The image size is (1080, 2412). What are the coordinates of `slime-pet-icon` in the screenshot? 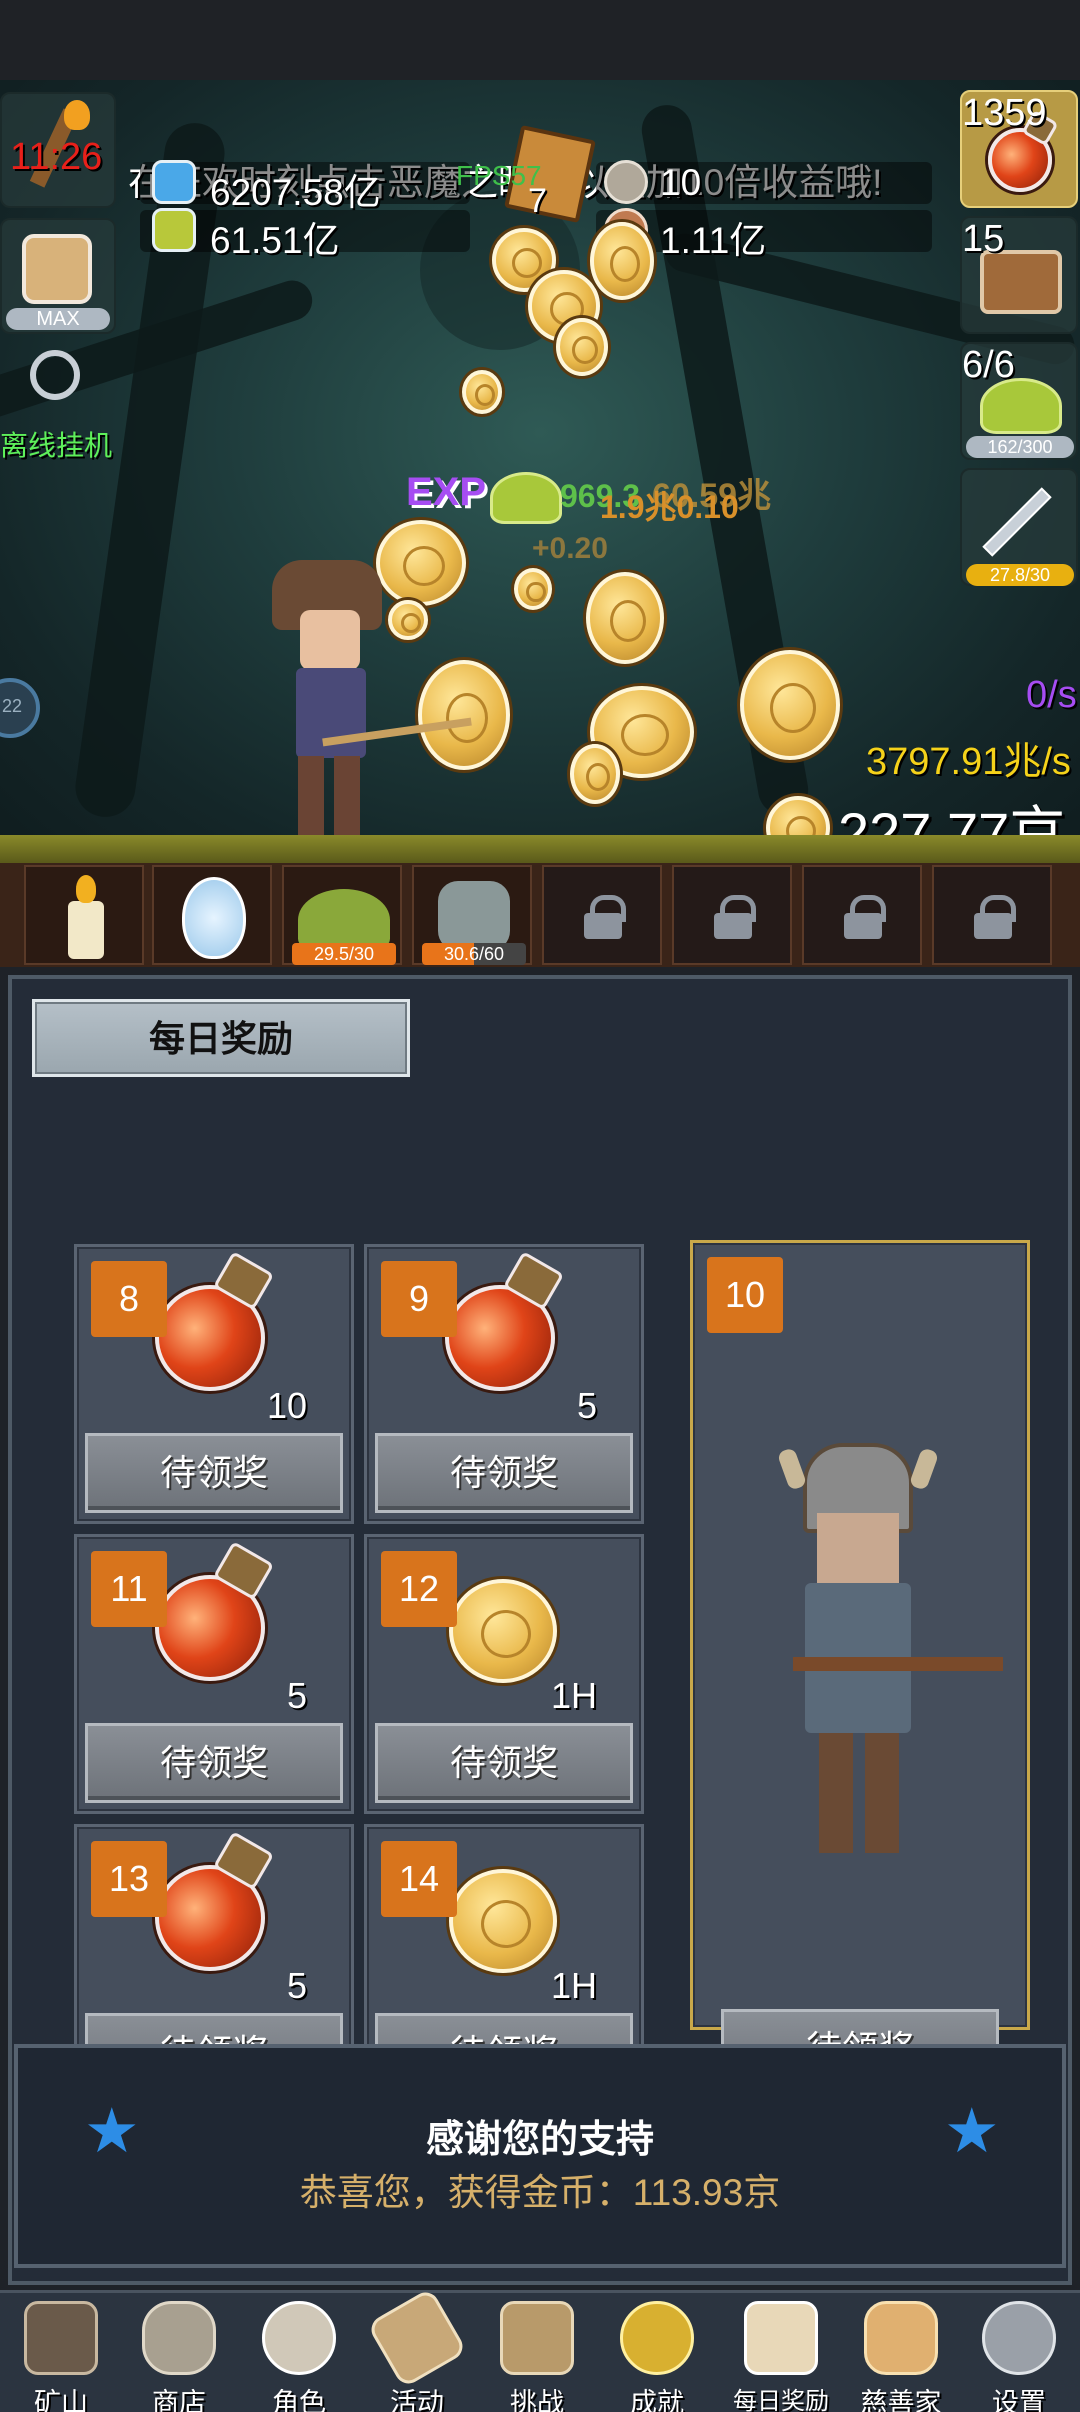 It's located at (344, 920).